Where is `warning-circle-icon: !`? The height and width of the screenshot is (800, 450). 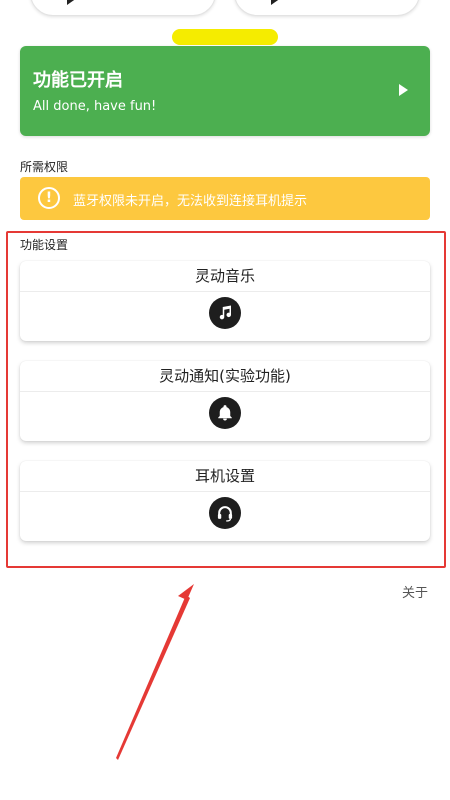
warning-circle-icon: ! is located at coordinates (49, 198).